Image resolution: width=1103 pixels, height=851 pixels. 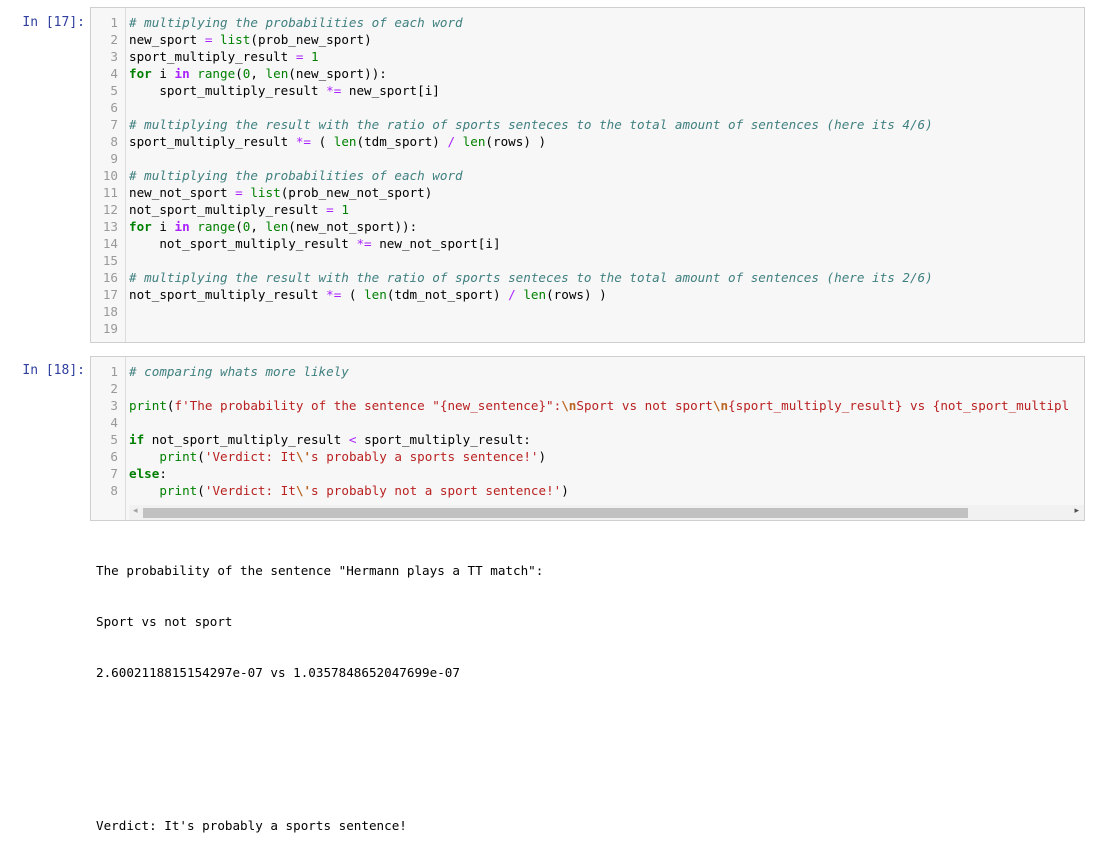 I want to click on code-token: =, so click(x=330, y=209).